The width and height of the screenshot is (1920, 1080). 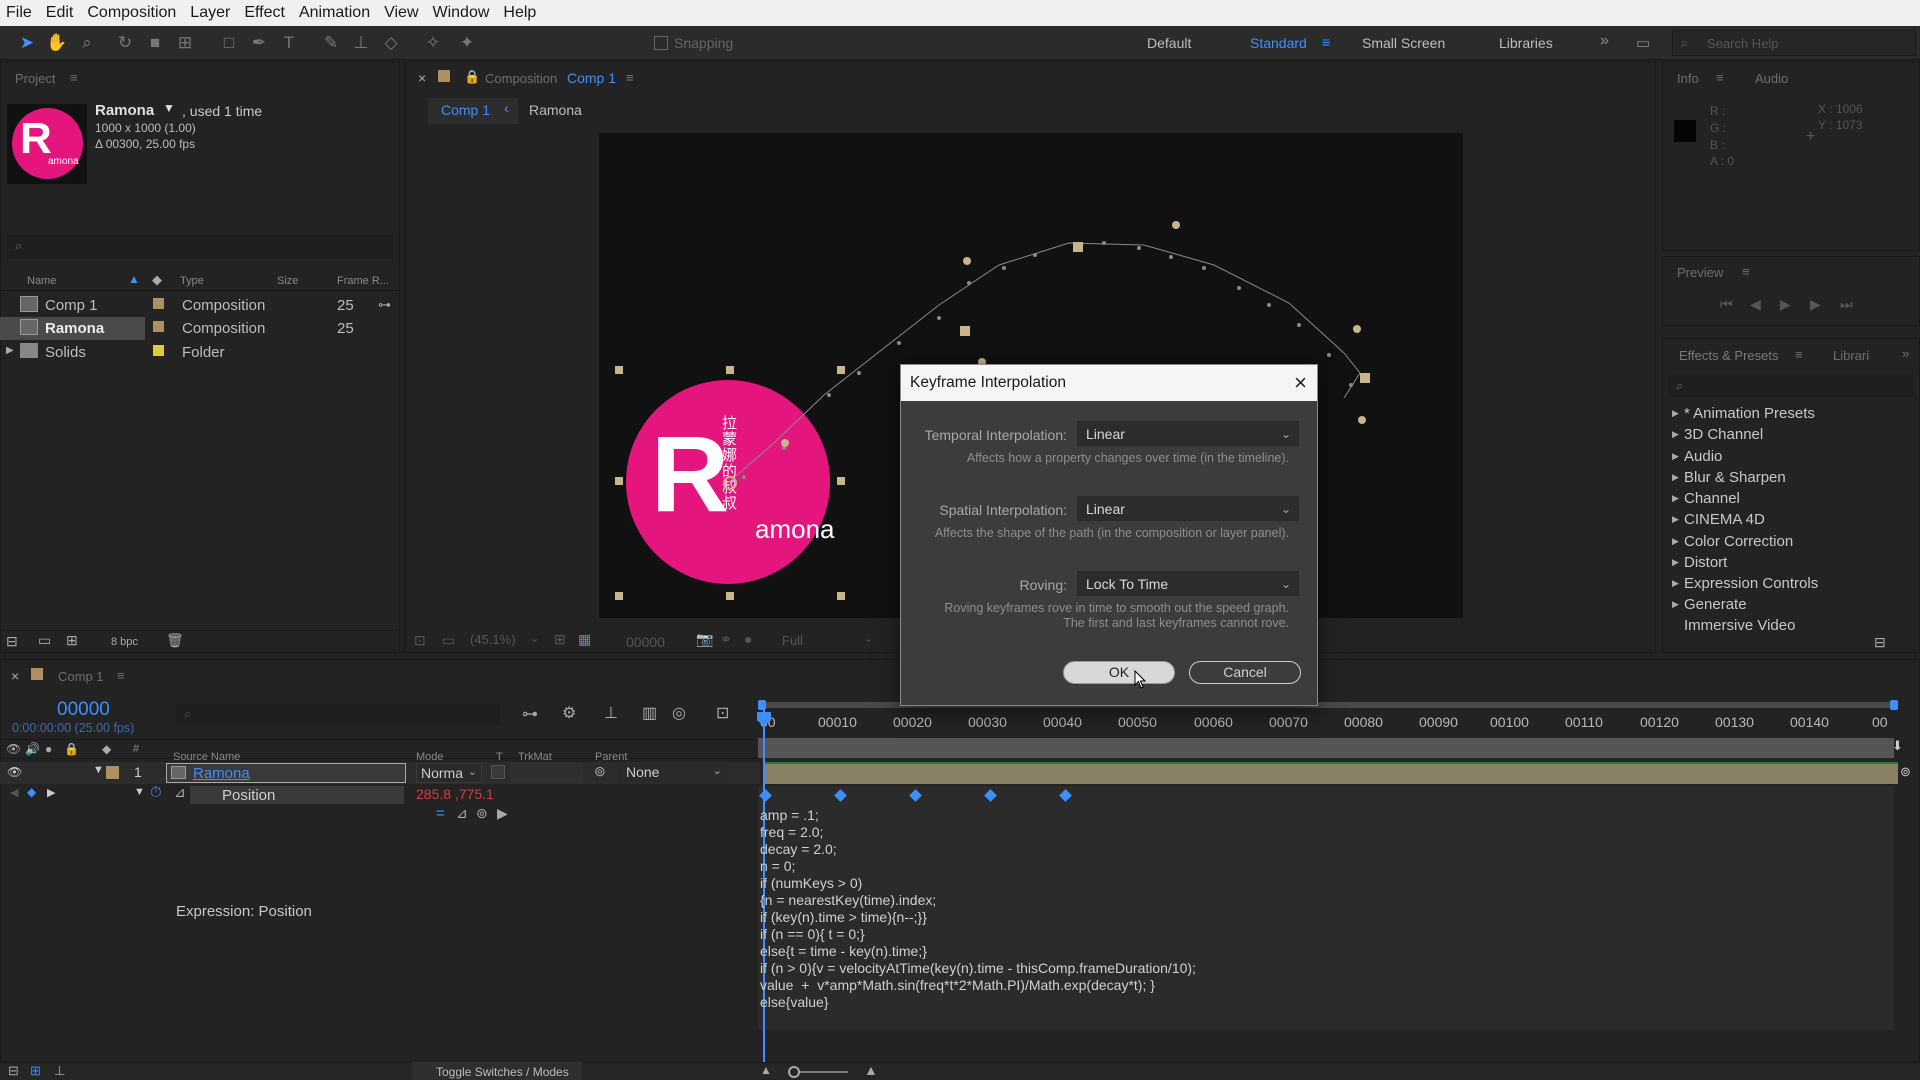 I want to click on effects-item: Channel, so click(x=1706, y=498).